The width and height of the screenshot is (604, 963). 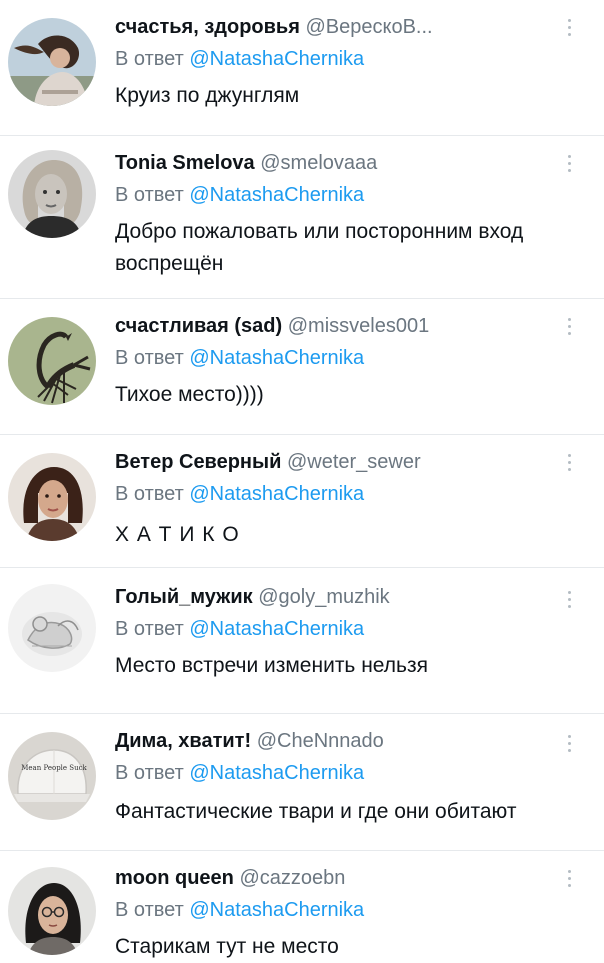 What do you see at coordinates (54, 768) in the screenshot?
I see `cap-caption: Mean People Suck` at bounding box center [54, 768].